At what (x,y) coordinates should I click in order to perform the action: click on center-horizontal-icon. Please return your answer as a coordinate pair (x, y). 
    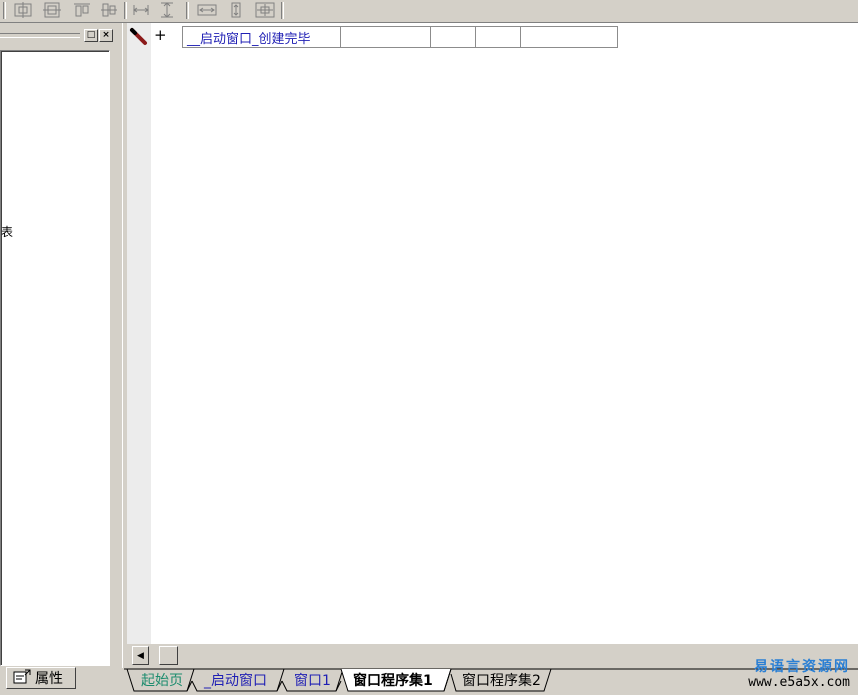
    Looking at the image, I should click on (23, 10).